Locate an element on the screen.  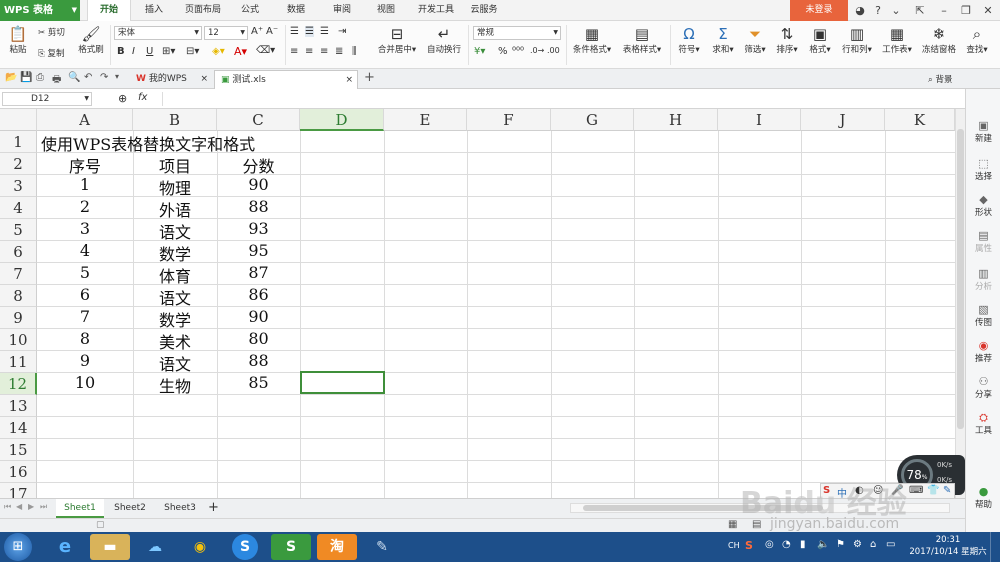
indent-icon: ⇥ is located at coordinates (342, 31).